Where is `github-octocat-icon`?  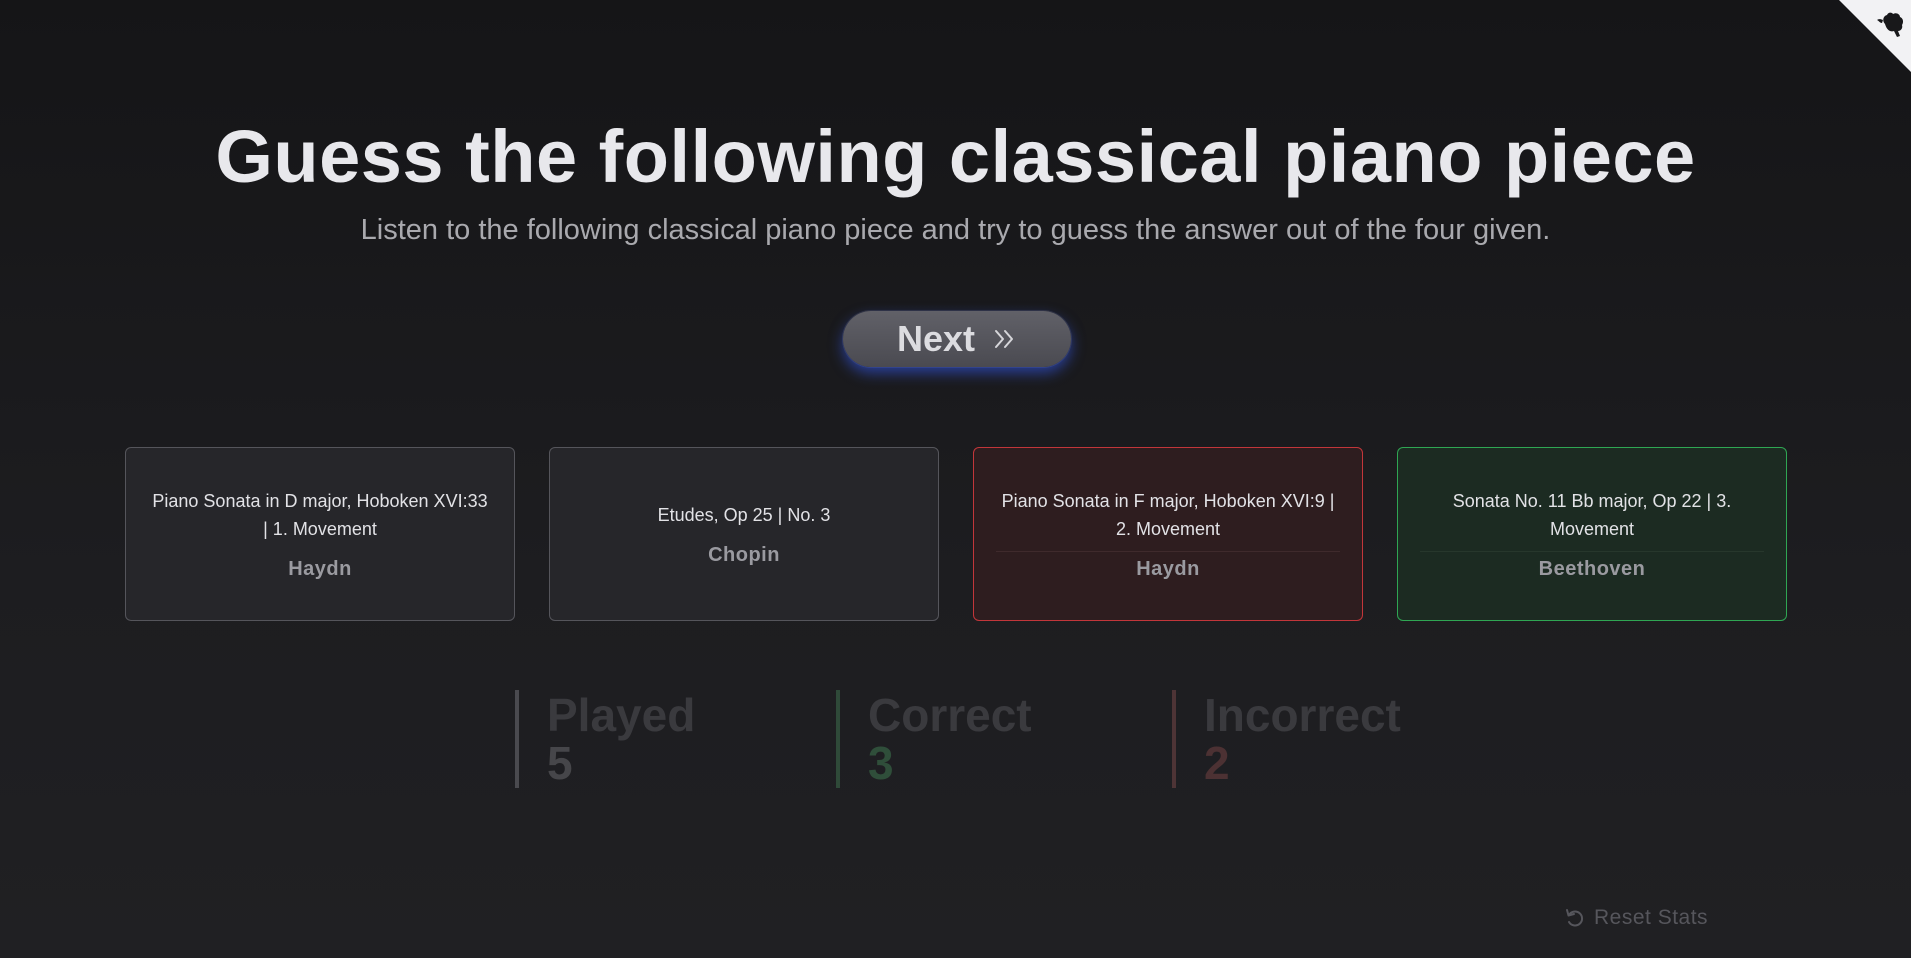 github-octocat-icon is located at coordinates (1875, 36).